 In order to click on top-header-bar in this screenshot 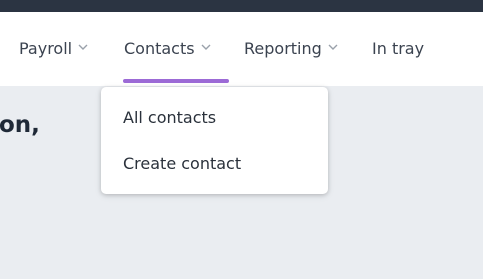, I will do `click(241, 6)`.